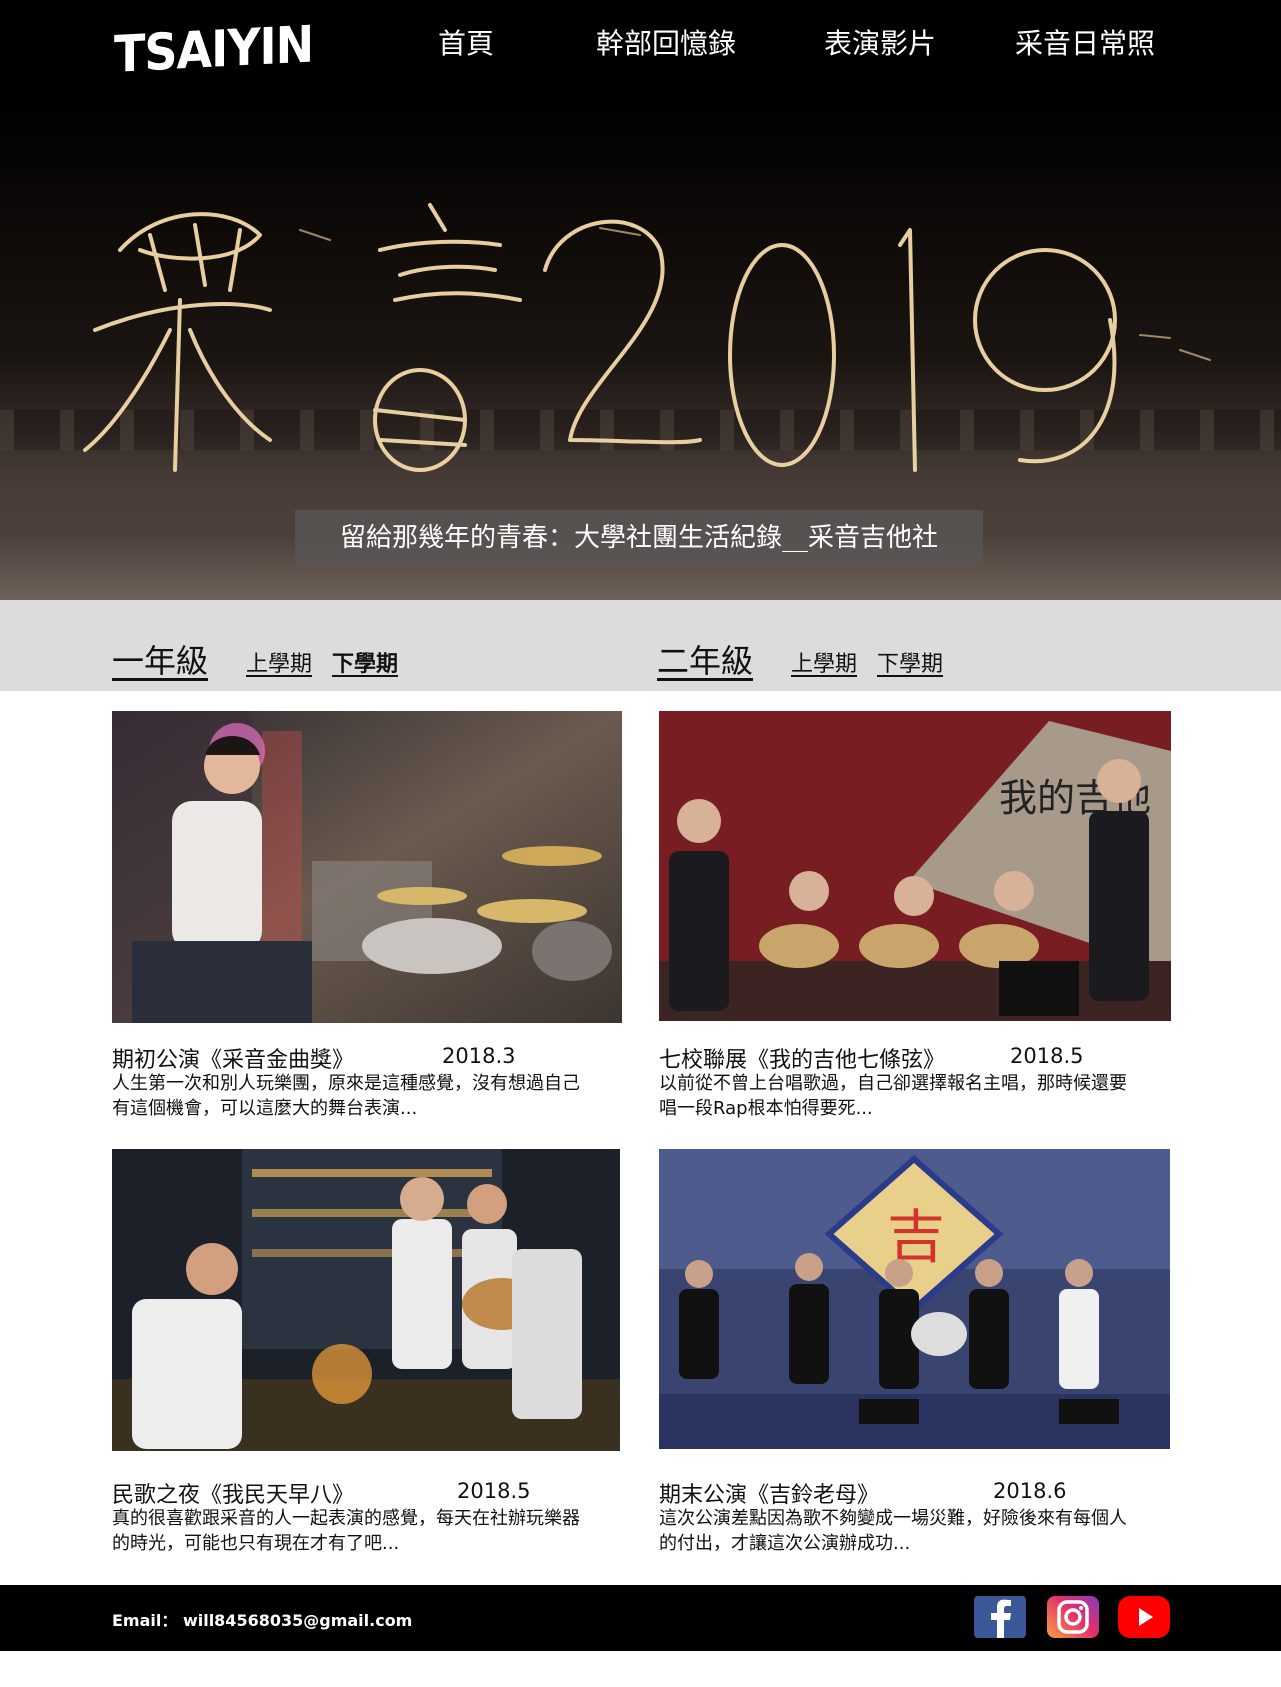 The height and width of the screenshot is (1687, 1281). I want to click on grade-2-term-2-link: 下學期, so click(910, 662).